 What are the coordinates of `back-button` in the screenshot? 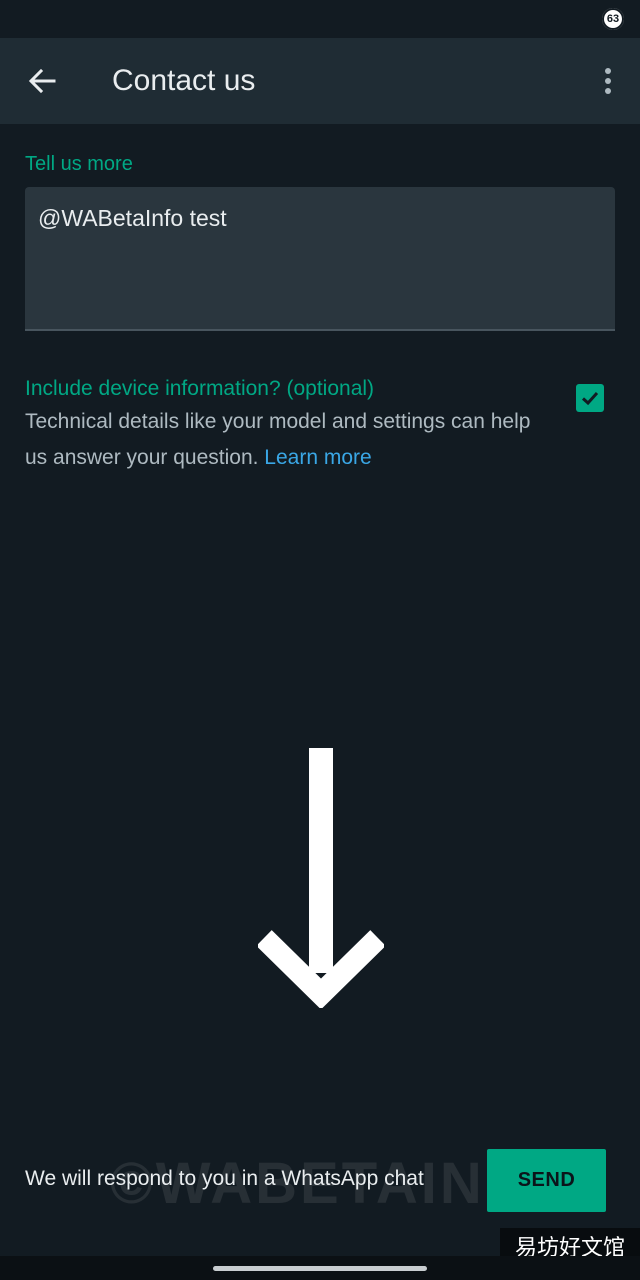 It's located at (42, 81).